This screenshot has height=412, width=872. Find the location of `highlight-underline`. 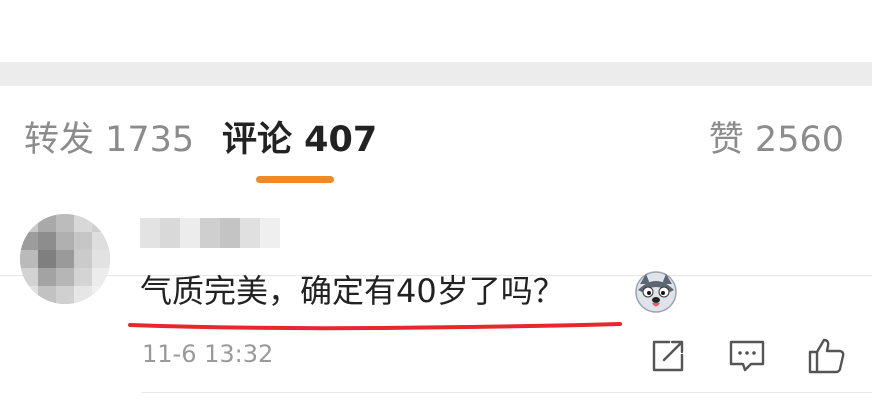

highlight-underline is located at coordinates (375, 326).